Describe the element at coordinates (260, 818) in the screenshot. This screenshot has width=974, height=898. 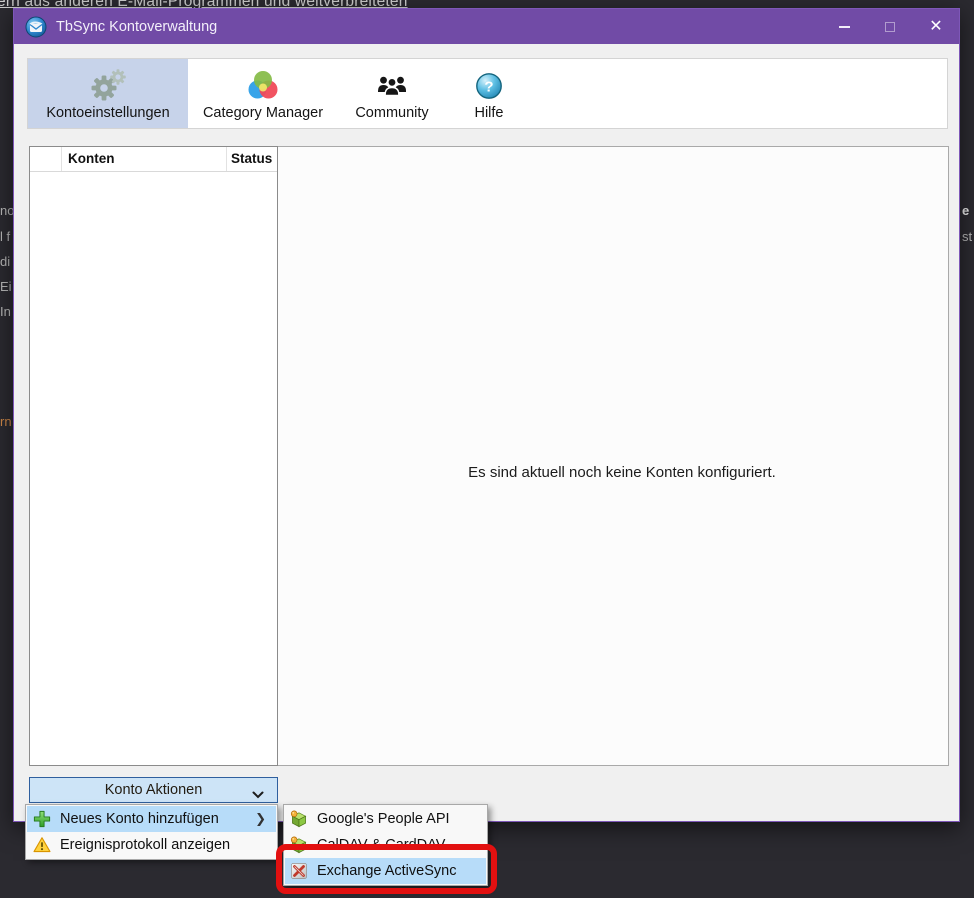
I see `submenu-arrow-icon: ❯` at that location.